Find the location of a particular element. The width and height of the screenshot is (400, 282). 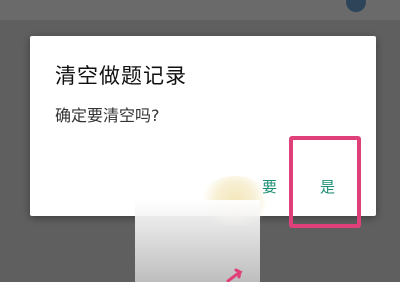

background-text is located at coordinates (90, 3).